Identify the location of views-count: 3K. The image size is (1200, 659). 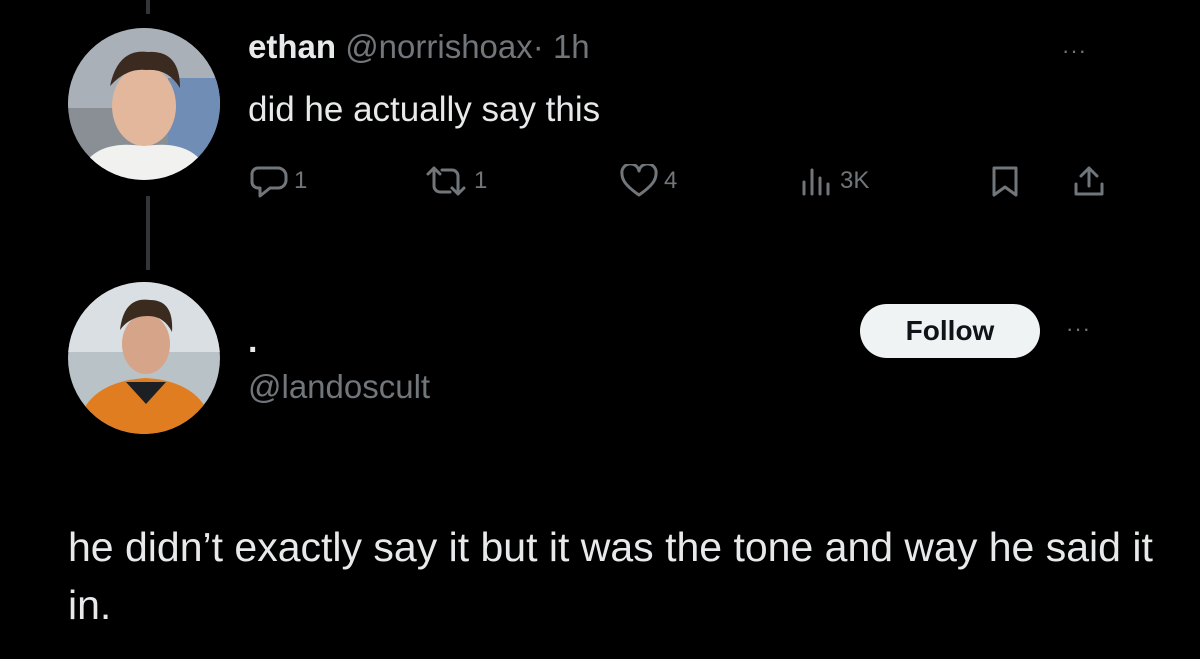
(855, 180).